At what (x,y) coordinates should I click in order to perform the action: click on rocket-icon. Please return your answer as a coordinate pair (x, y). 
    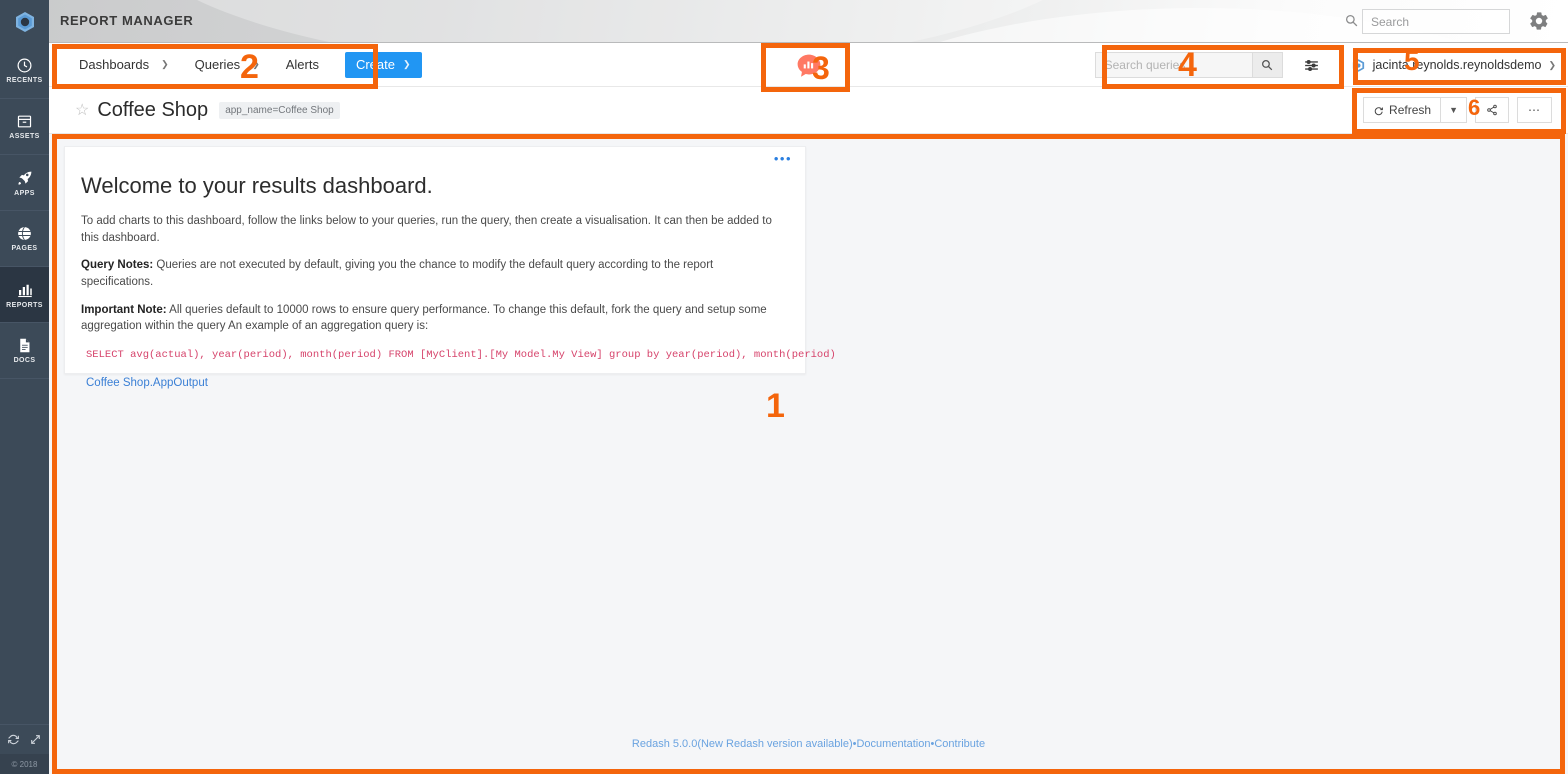
    Looking at the image, I should click on (25, 178).